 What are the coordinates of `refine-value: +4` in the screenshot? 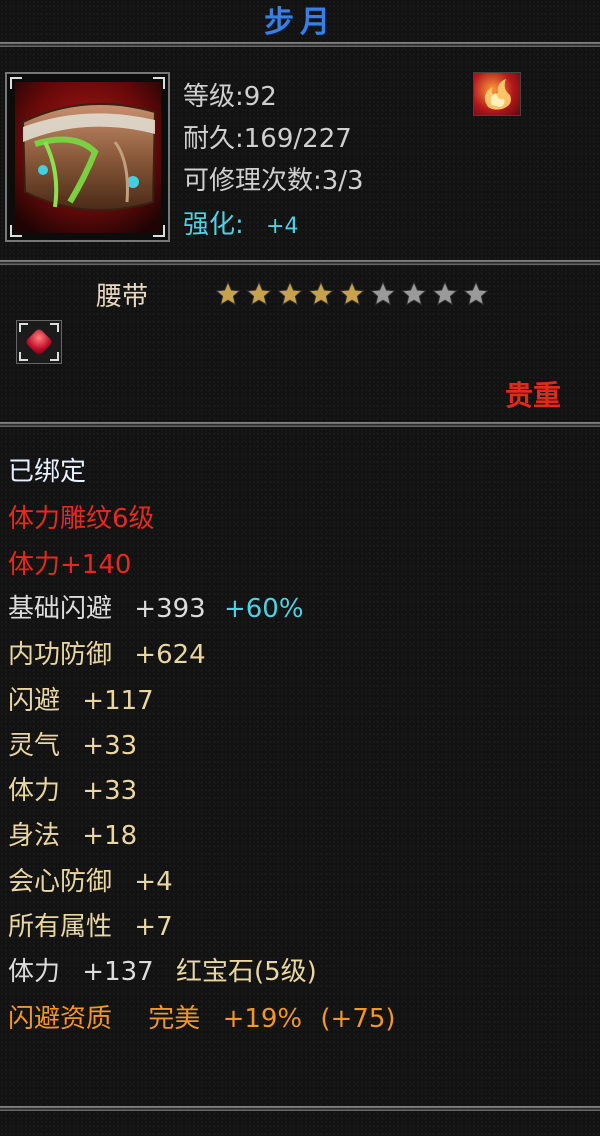 It's located at (282, 226).